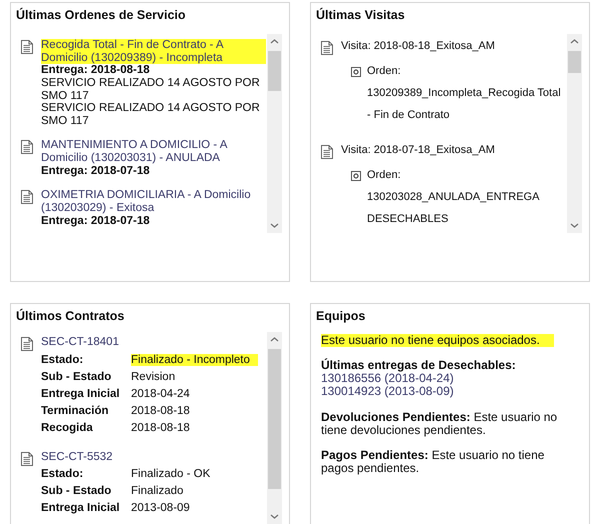  Describe the element at coordinates (160, 394) in the screenshot. I see `field-value: 2018-04-24` at that location.